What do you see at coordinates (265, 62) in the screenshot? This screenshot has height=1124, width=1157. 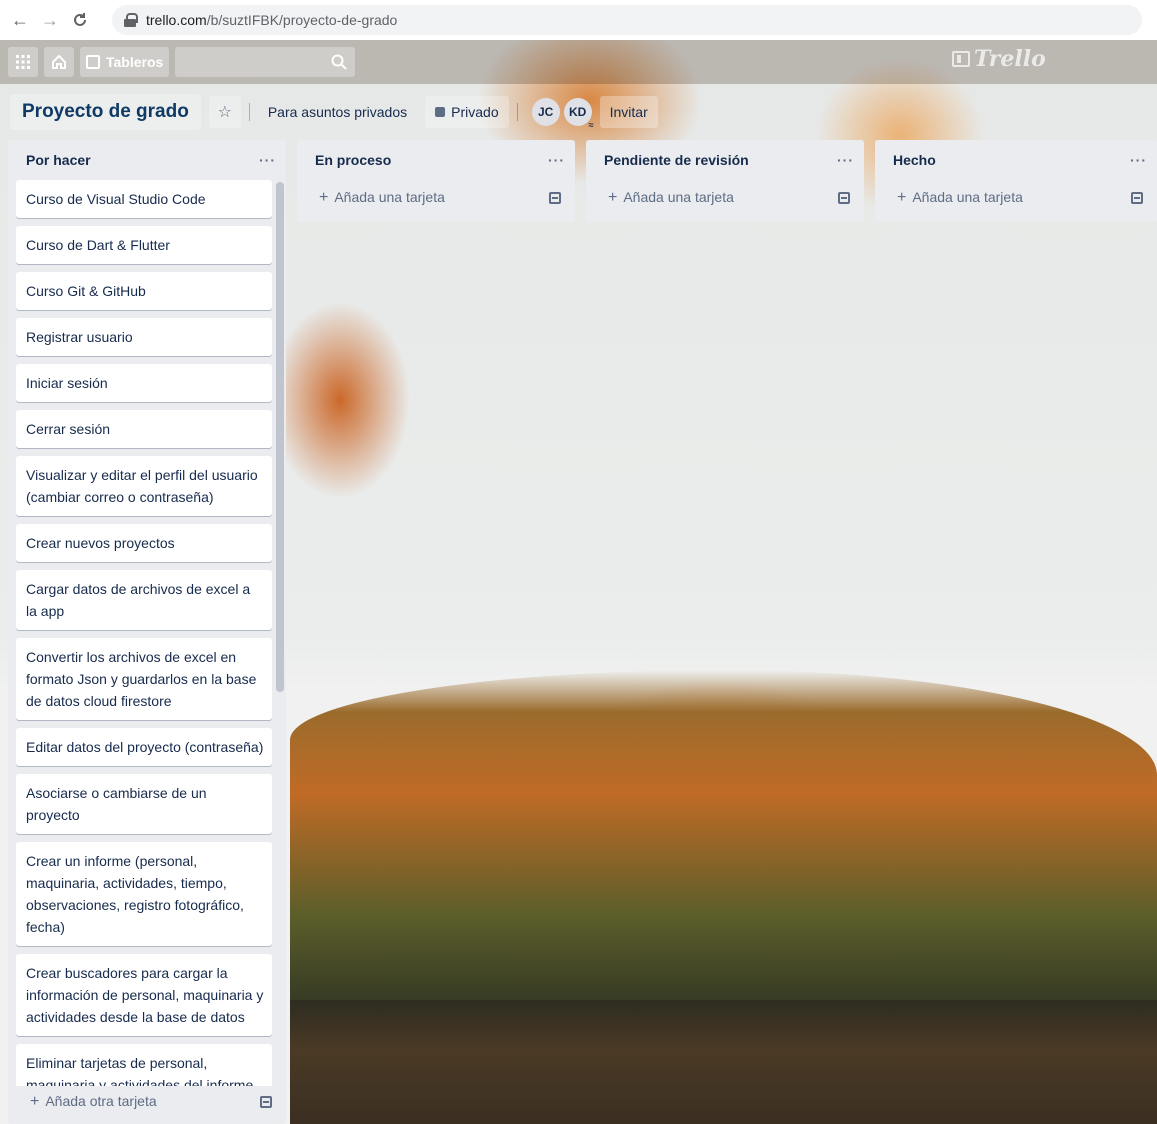 I see `search-input` at bounding box center [265, 62].